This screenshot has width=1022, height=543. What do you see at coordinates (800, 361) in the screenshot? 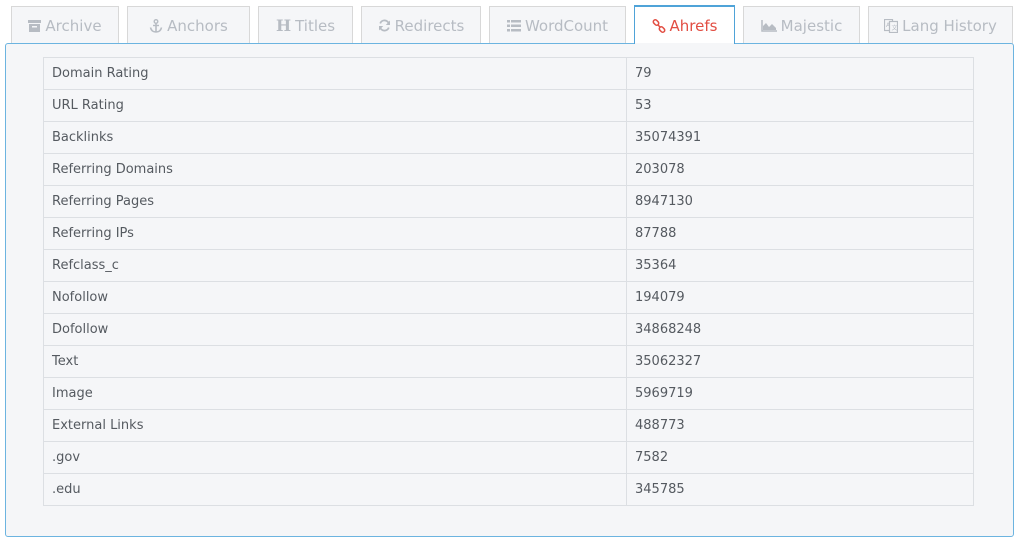
I see `metric-value: 35062327` at bounding box center [800, 361].